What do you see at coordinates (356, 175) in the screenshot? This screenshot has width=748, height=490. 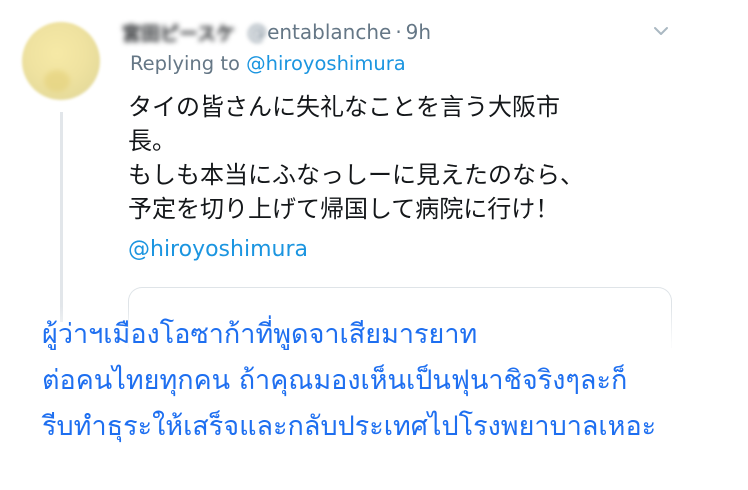 I see `tweet-body-line: もしも本当にふなっしーに見えたのなら、` at bounding box center [356, 175].